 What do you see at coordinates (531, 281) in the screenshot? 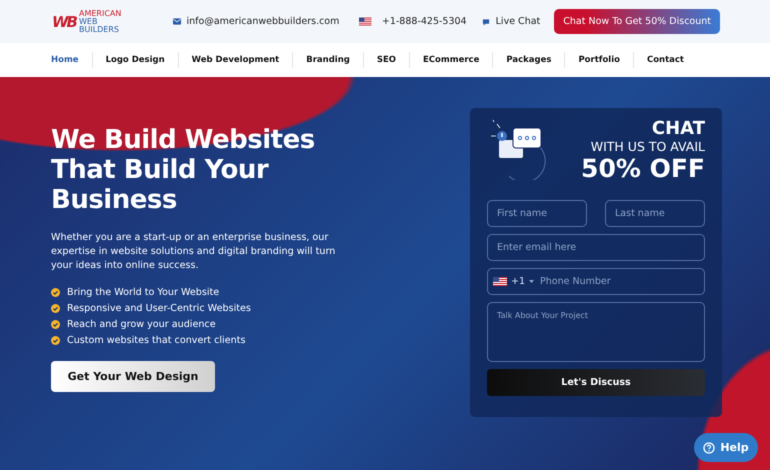
I see `caret-icon` at bounding box center [531, 281].